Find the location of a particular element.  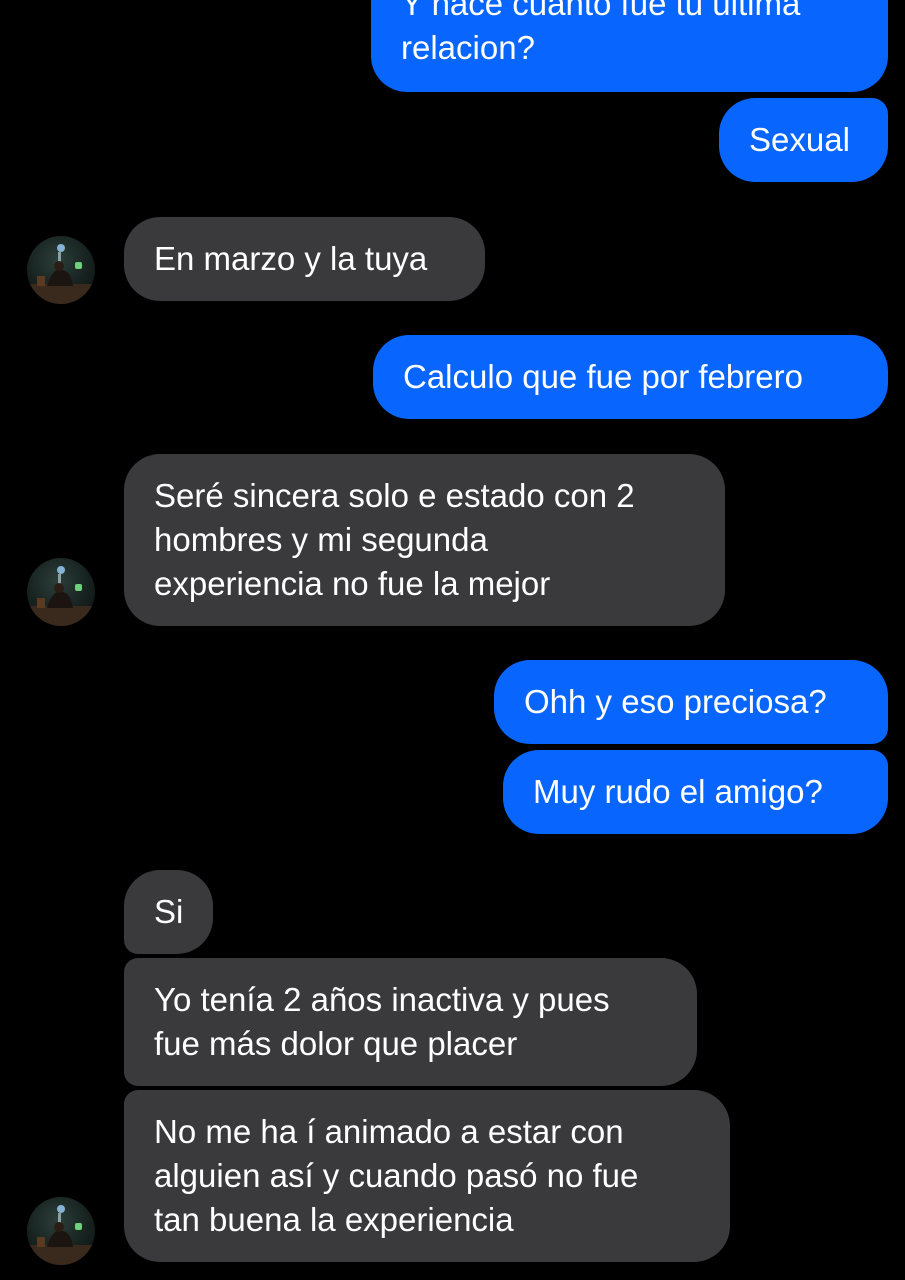

received-message-bubble: En marzo y la tuya is located at coordinates (304, 259).